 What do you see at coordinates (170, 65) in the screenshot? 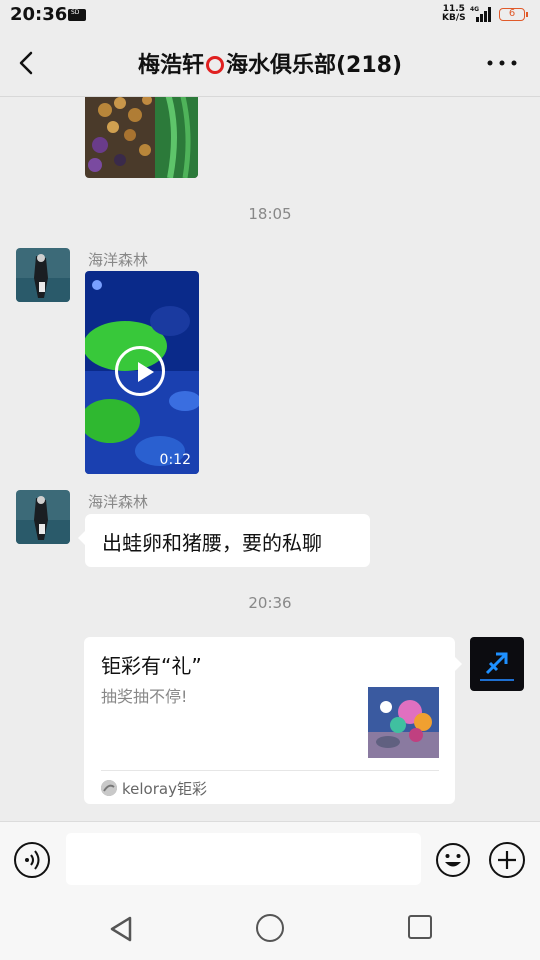
I see `chat-title-prefix: 梅浩轩` at bounding box center [170, 65].